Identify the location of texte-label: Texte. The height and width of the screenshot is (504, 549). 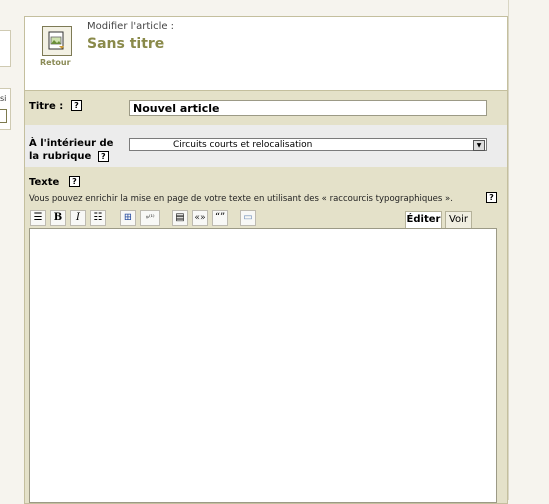
(44, 182).